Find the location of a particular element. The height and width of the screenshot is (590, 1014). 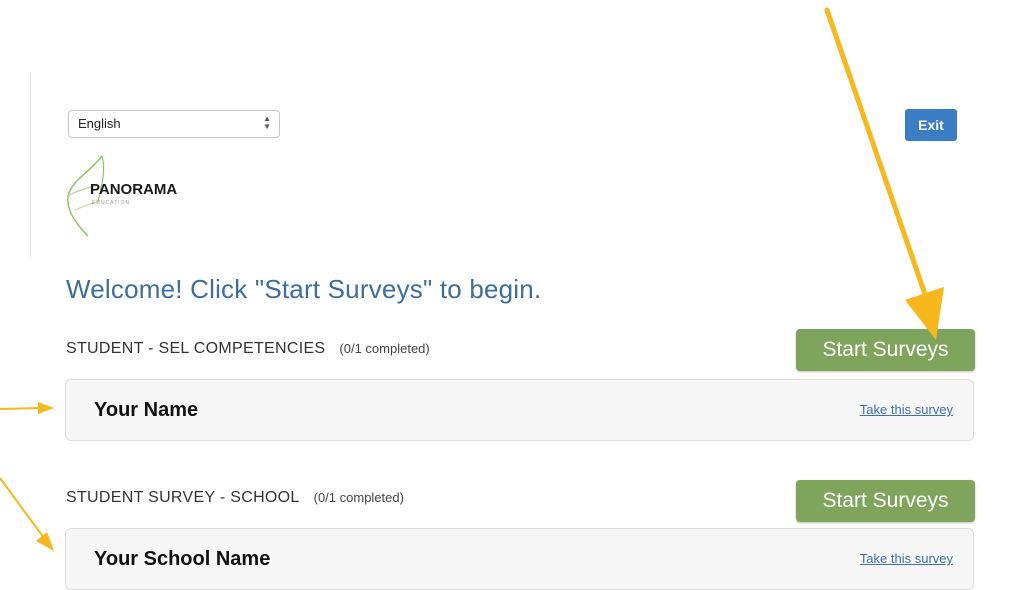

select-caret-icon: ▲ ▼ is located at coordinates (267, 122).